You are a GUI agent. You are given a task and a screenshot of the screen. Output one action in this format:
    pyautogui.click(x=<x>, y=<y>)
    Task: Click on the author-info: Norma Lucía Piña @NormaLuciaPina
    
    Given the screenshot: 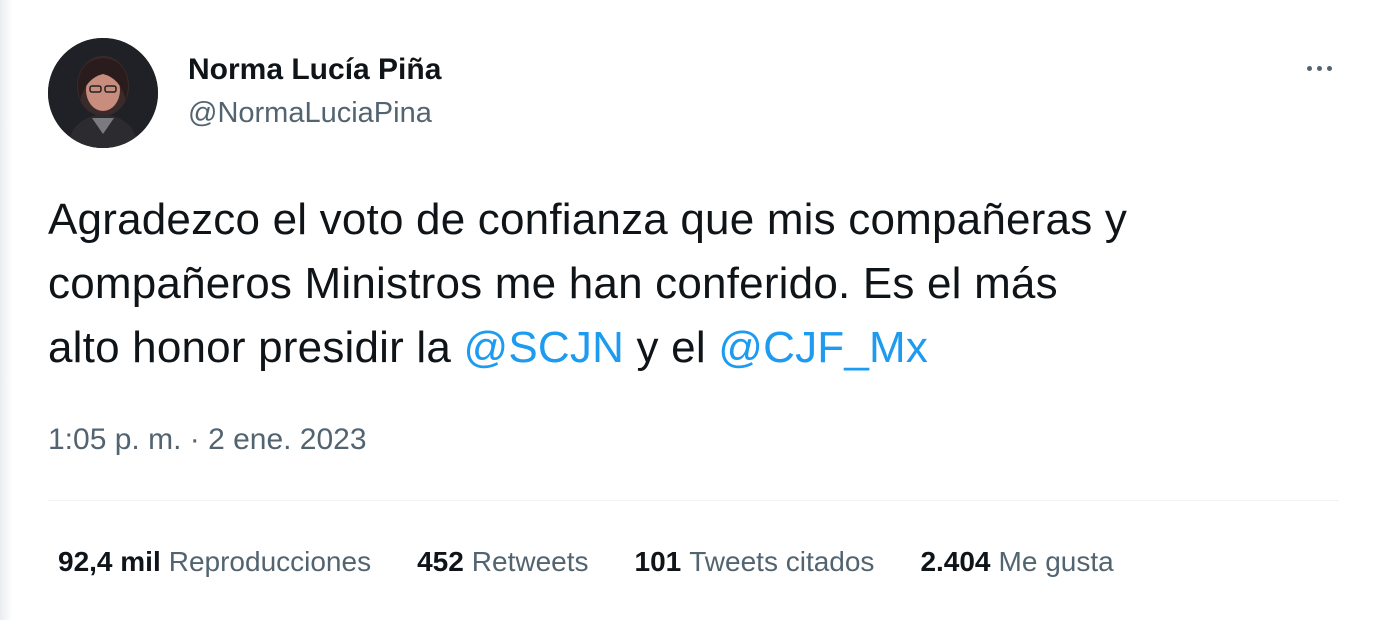 What is the action you would take?
    pyautogui.click(x=314, y=91)
    